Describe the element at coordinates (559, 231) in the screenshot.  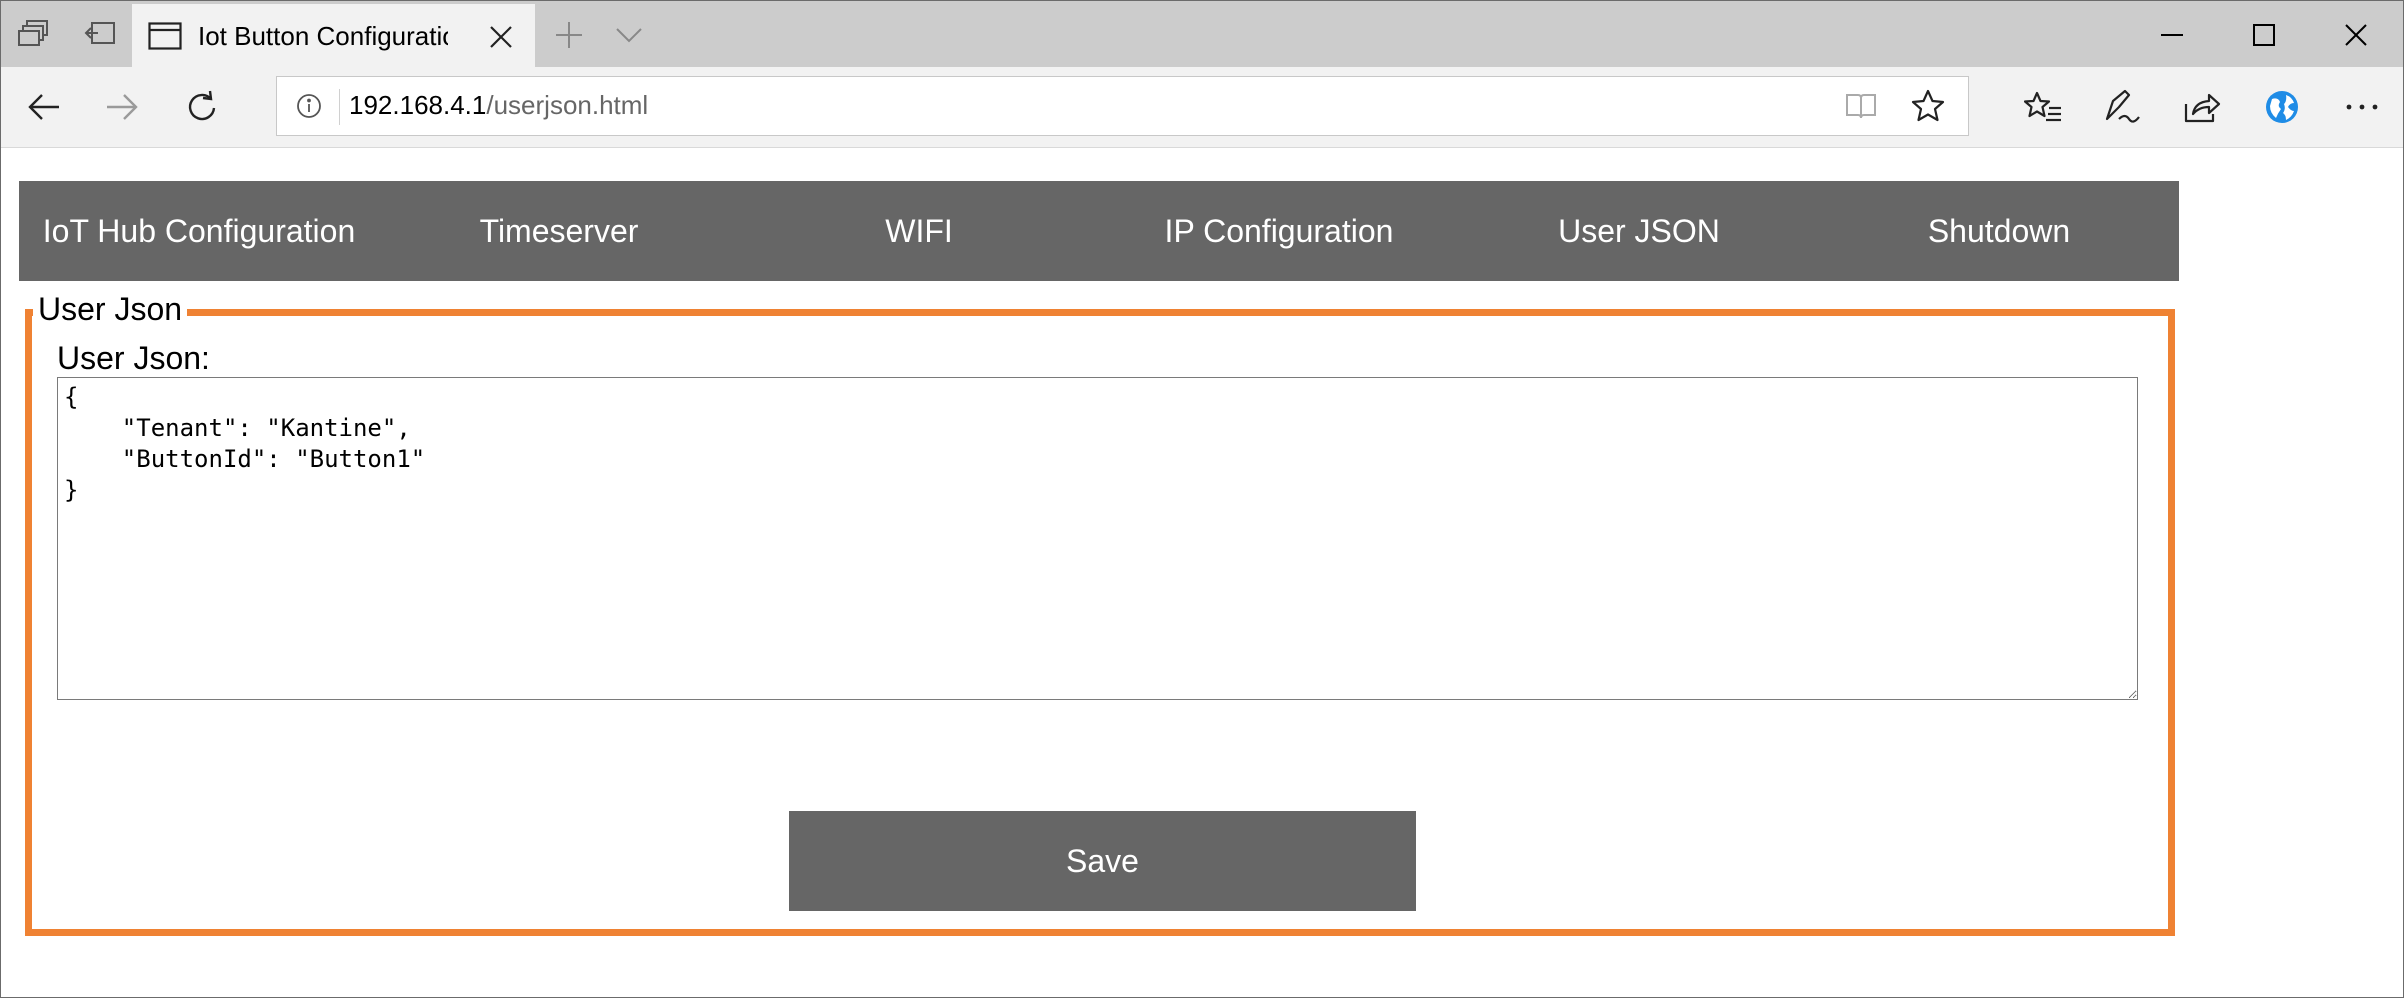
I see `nav-timeserver: Timeserver` at that location.